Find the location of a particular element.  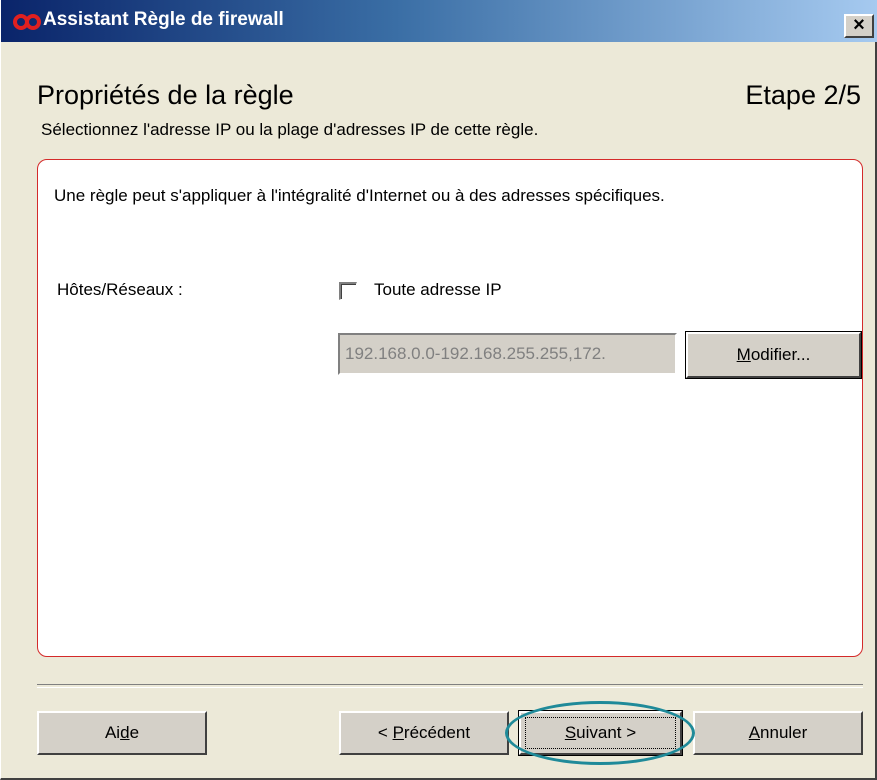

help-button-label-end: e is located at coordinates (134, 732).